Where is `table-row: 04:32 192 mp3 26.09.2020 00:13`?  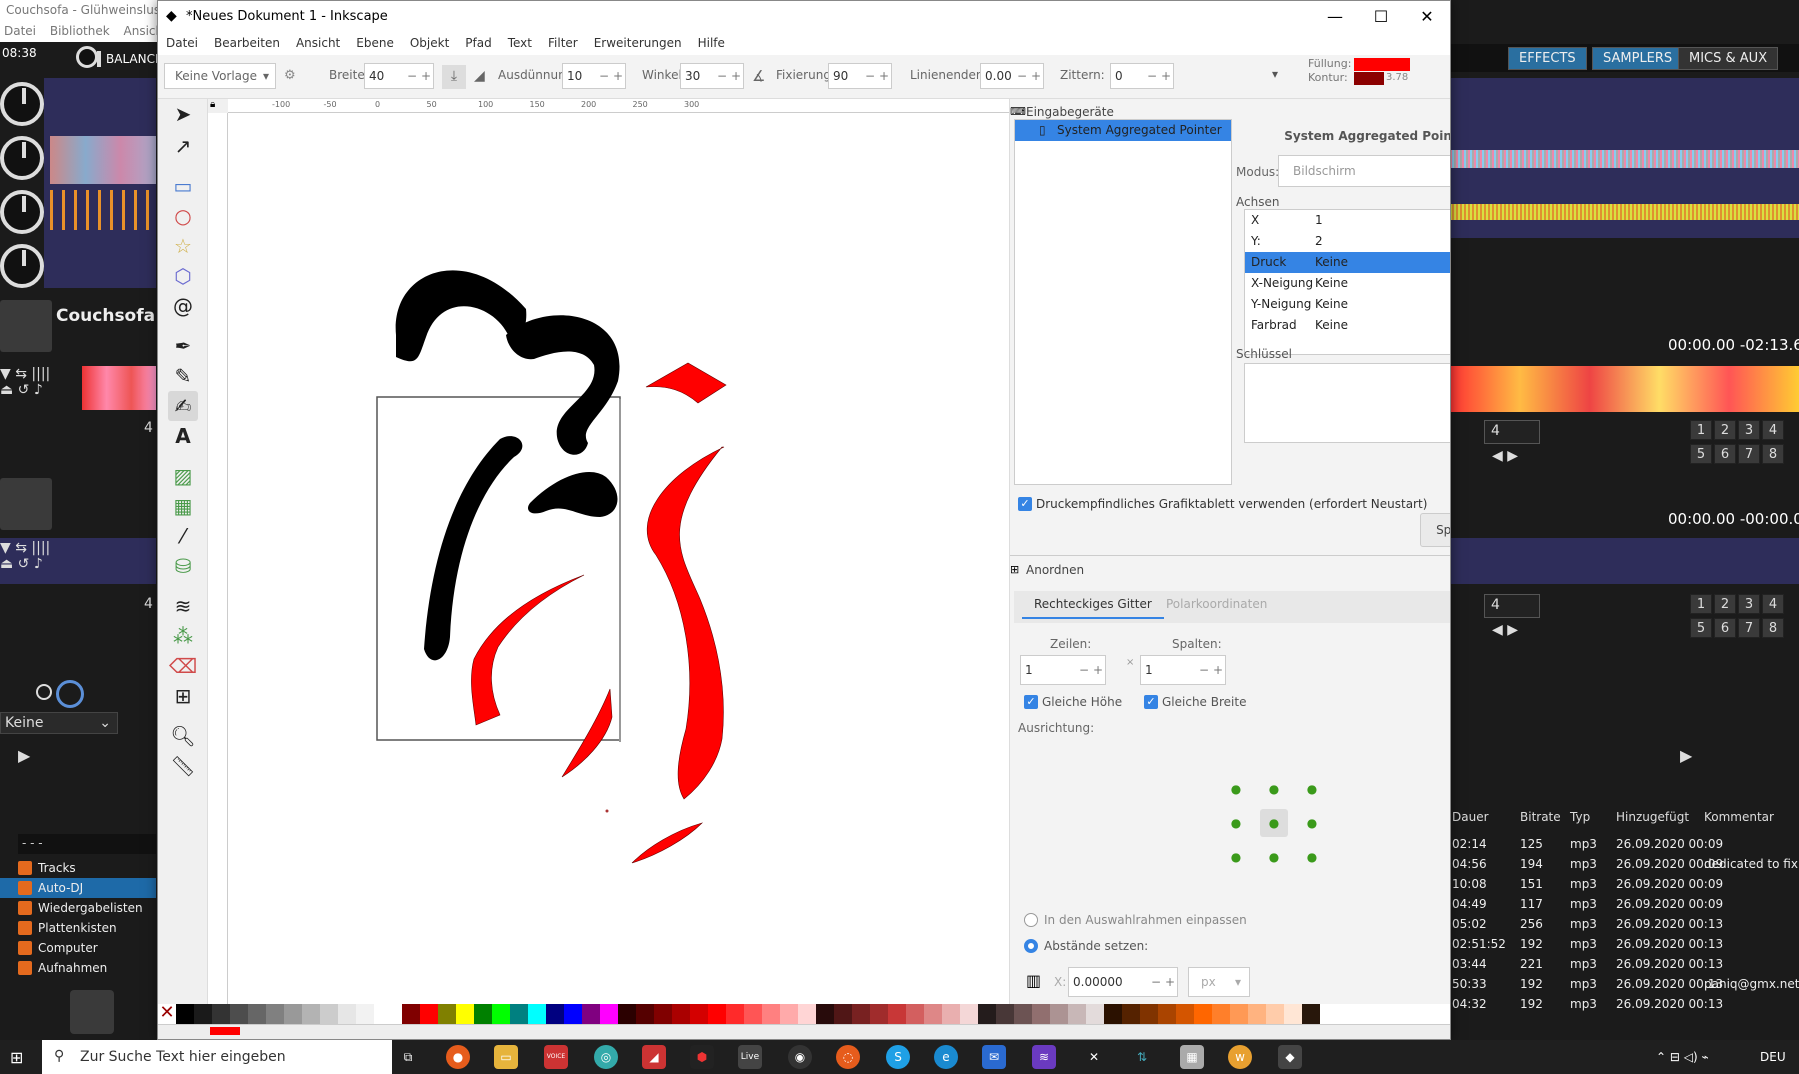
table-row: 04:32 192 mp3 26.09.2020 00:13 is located at coordinates (1624, 1004).